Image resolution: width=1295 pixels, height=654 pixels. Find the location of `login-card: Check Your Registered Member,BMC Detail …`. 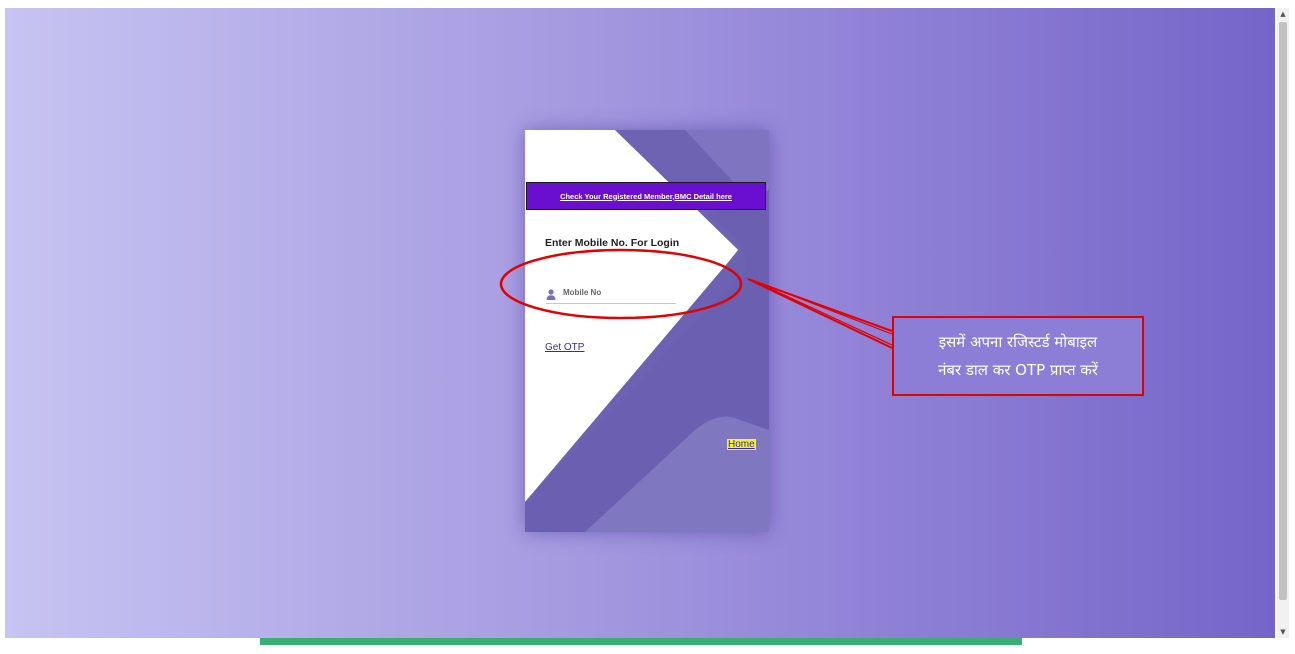

login-card: Check Your Registered Member,BMC Detail … is located at coordinates (647, 331).